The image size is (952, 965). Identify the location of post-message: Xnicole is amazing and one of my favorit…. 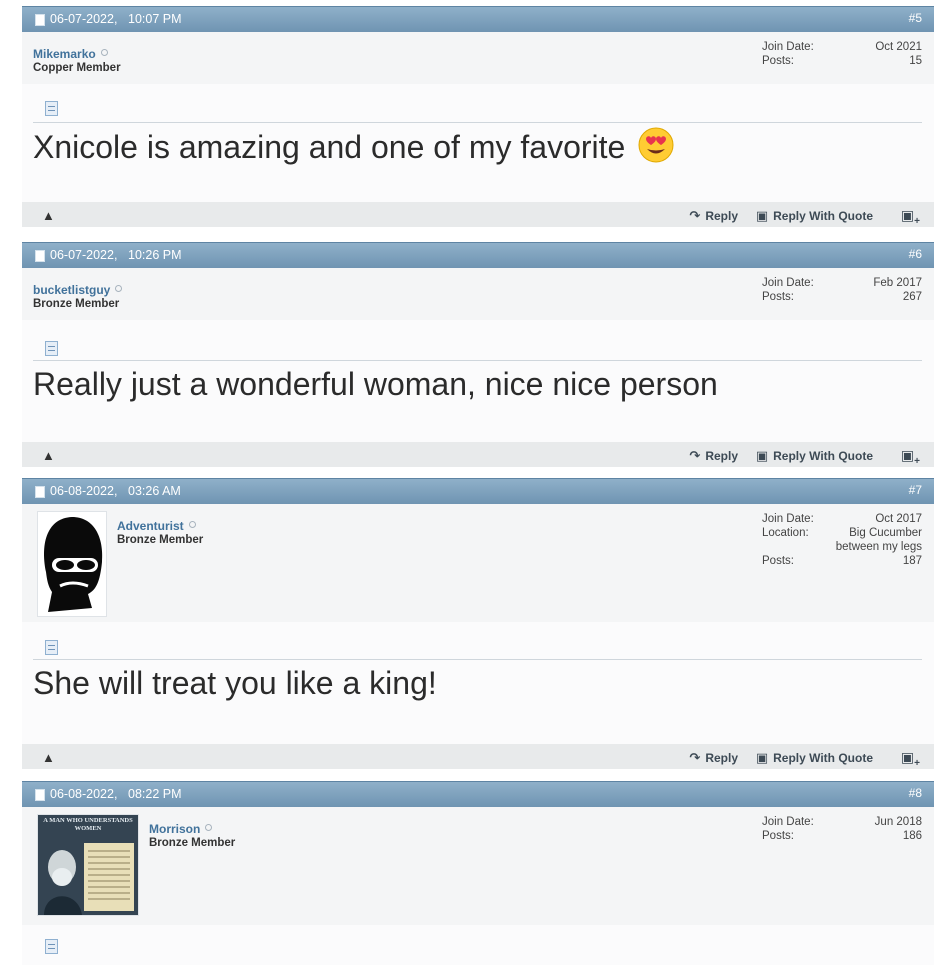
(353, 149).